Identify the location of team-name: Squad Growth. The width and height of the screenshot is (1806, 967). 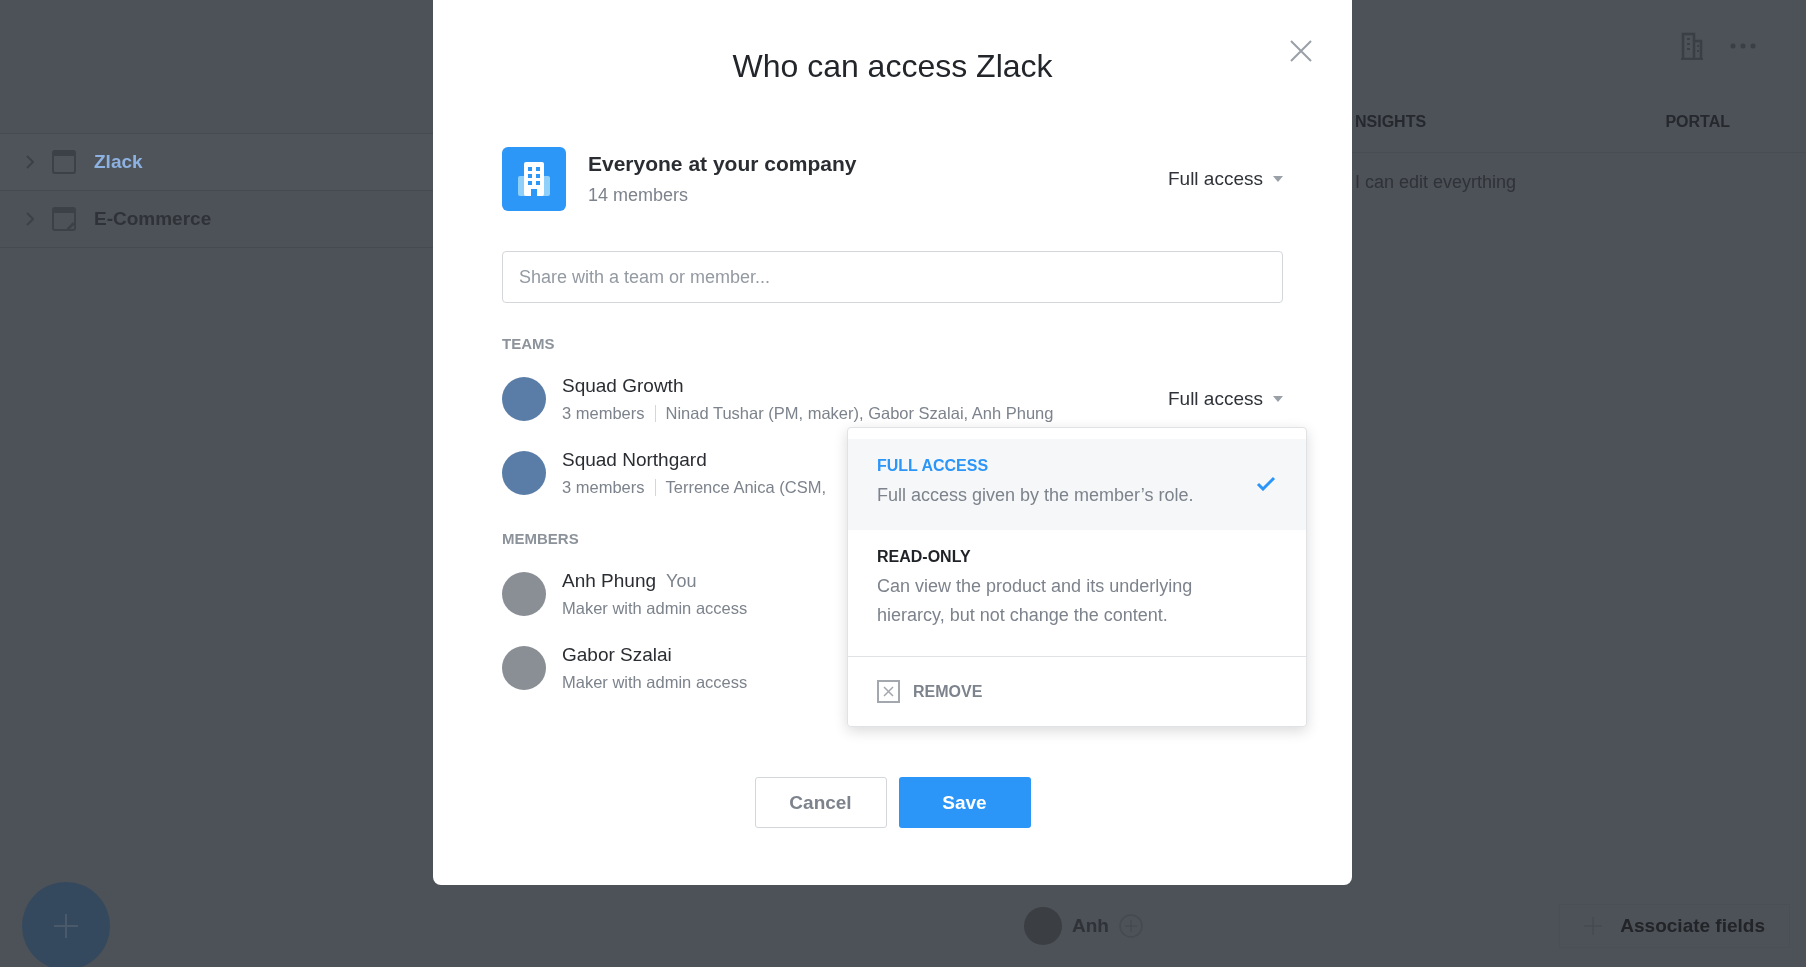
(623, 386).